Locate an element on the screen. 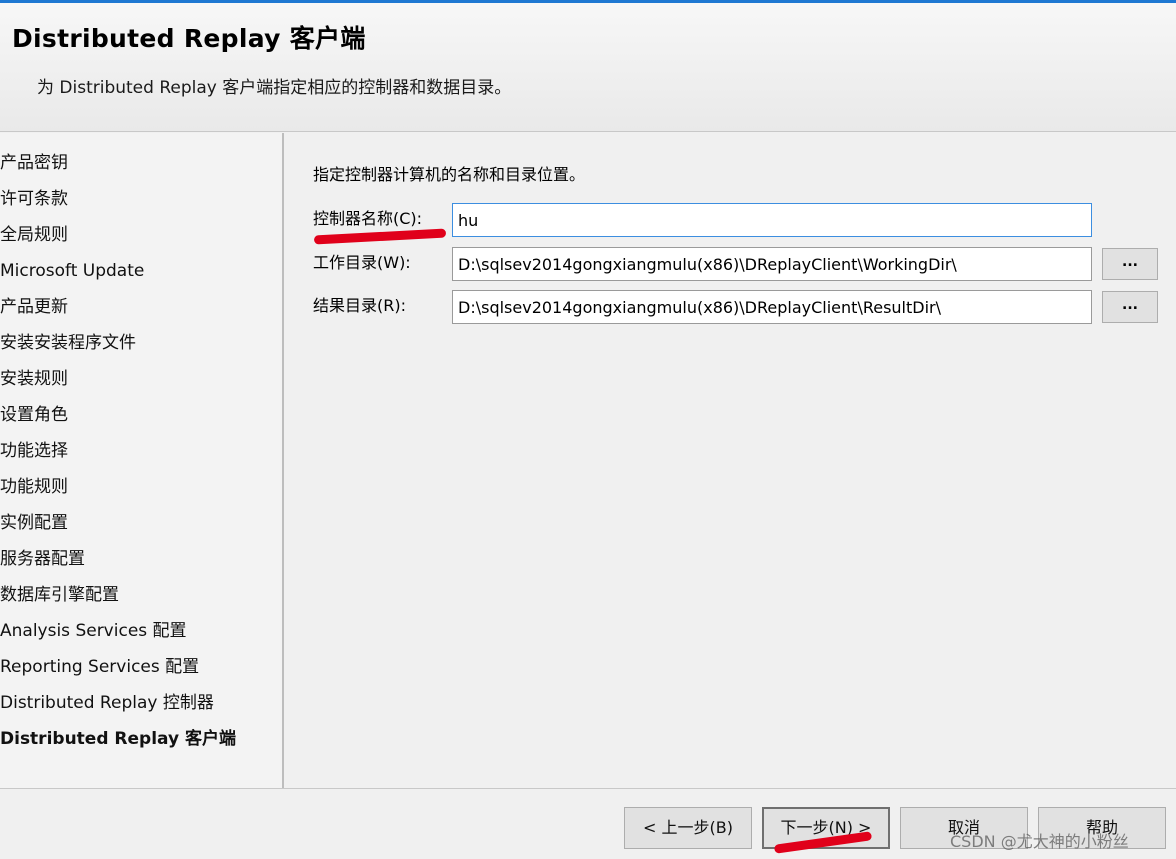 The width and height of the screenshot is (1176, 859). step-setup-role: 设置角色 is located at coordinates (34, 415).